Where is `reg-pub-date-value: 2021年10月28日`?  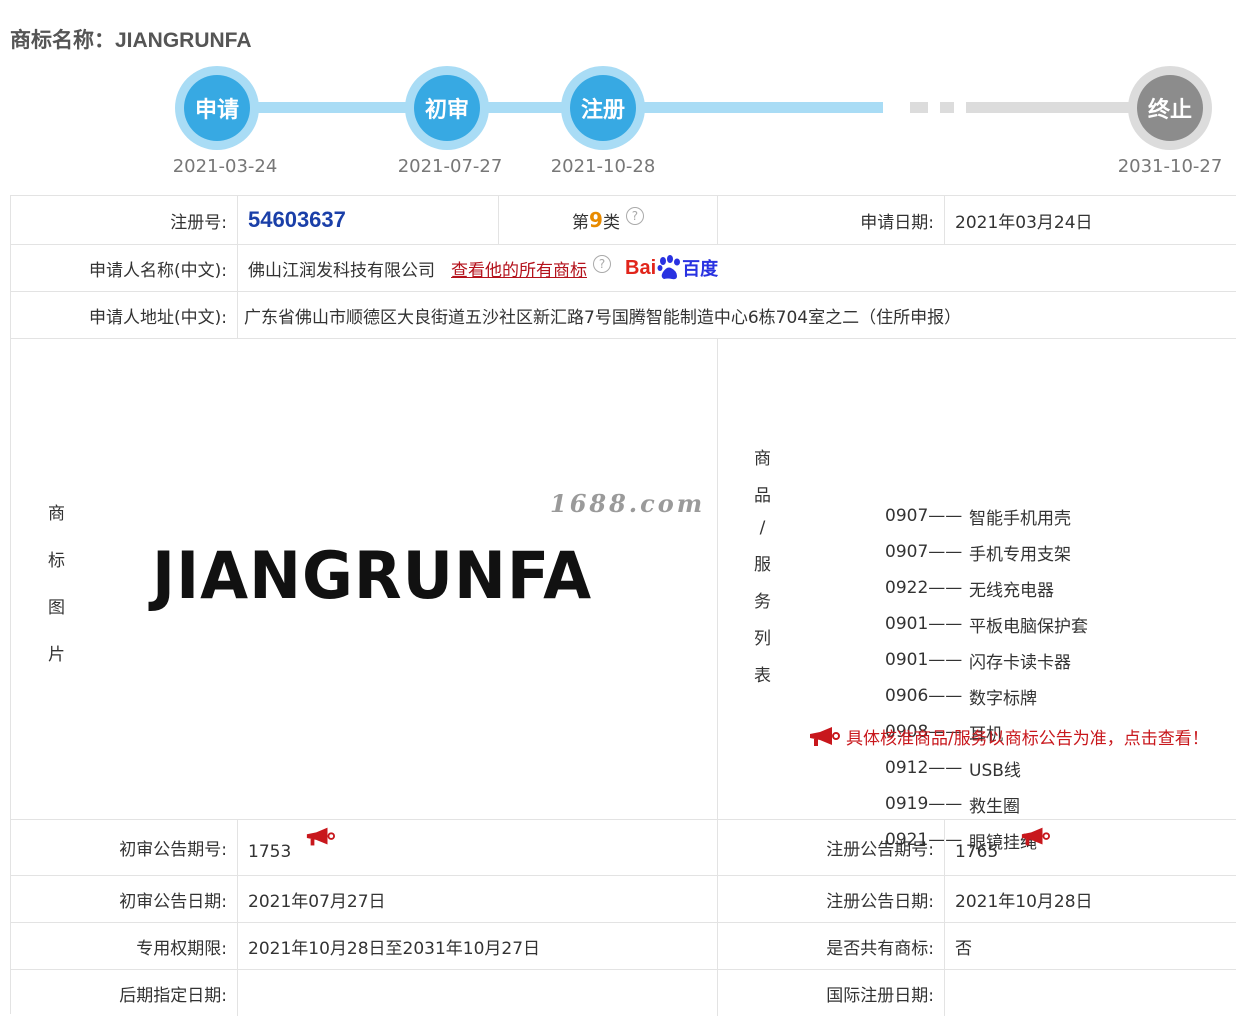
reg-pub-date-value: 2021年10月28日 is located at coordinates (1024, 901).